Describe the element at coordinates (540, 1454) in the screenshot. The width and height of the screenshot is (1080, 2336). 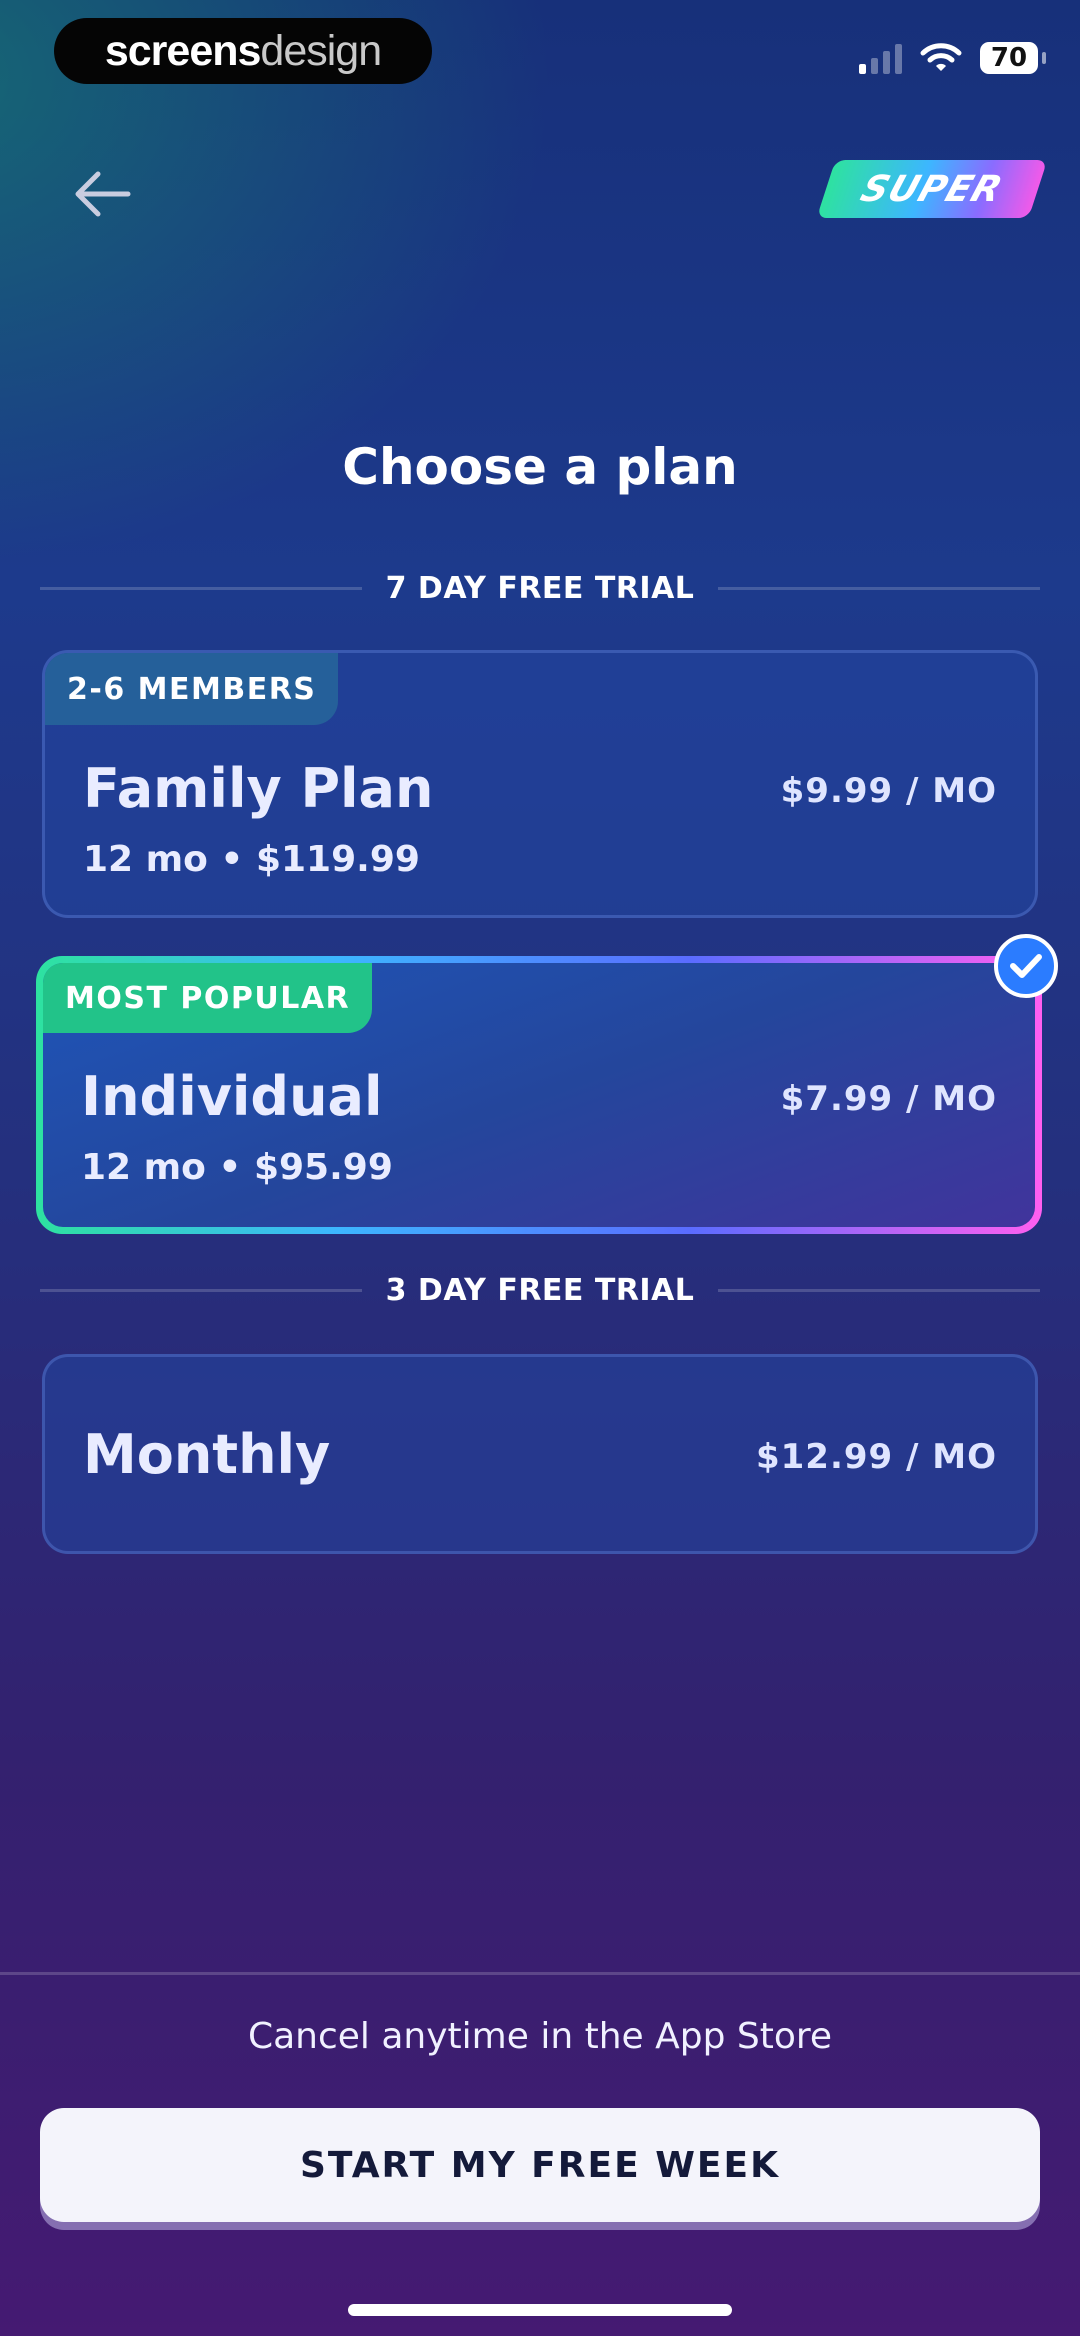
I see `plan-card-monthly: Monthly $12.99 / MO` at that location.